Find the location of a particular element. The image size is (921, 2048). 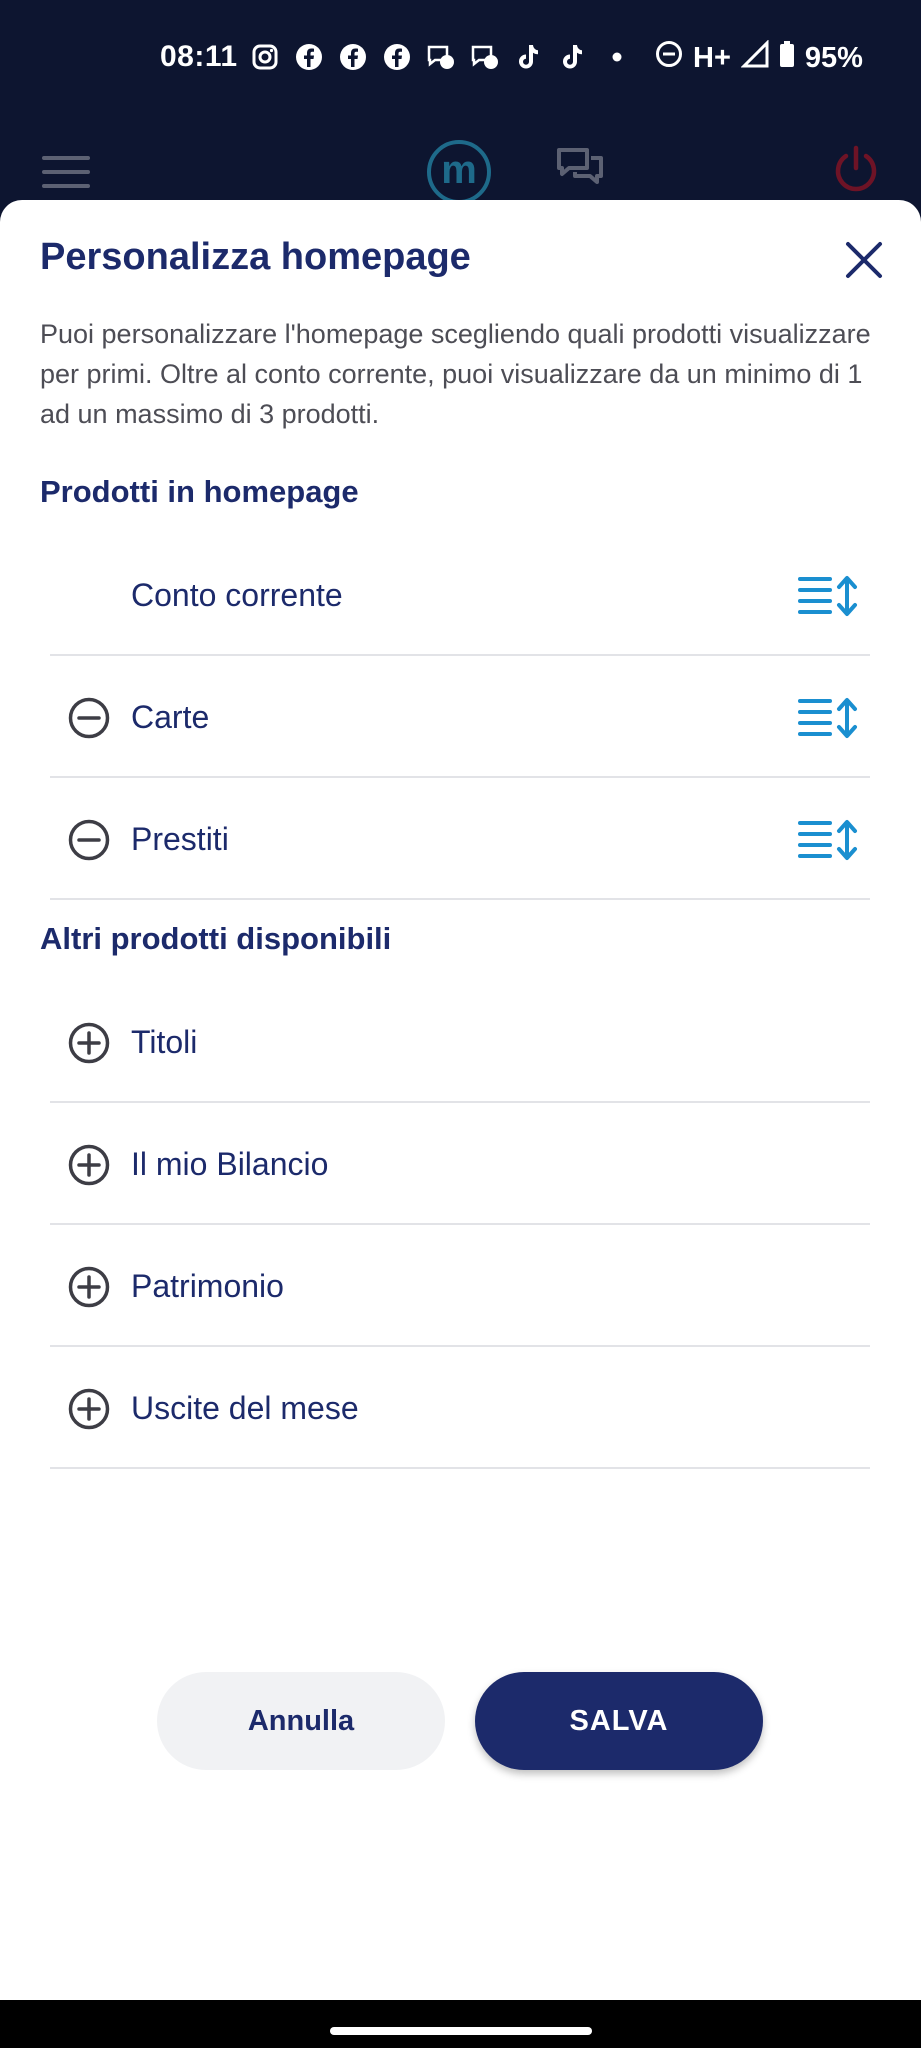

product-label: Il mio Bilancio is located at coordinates (230, 1164).